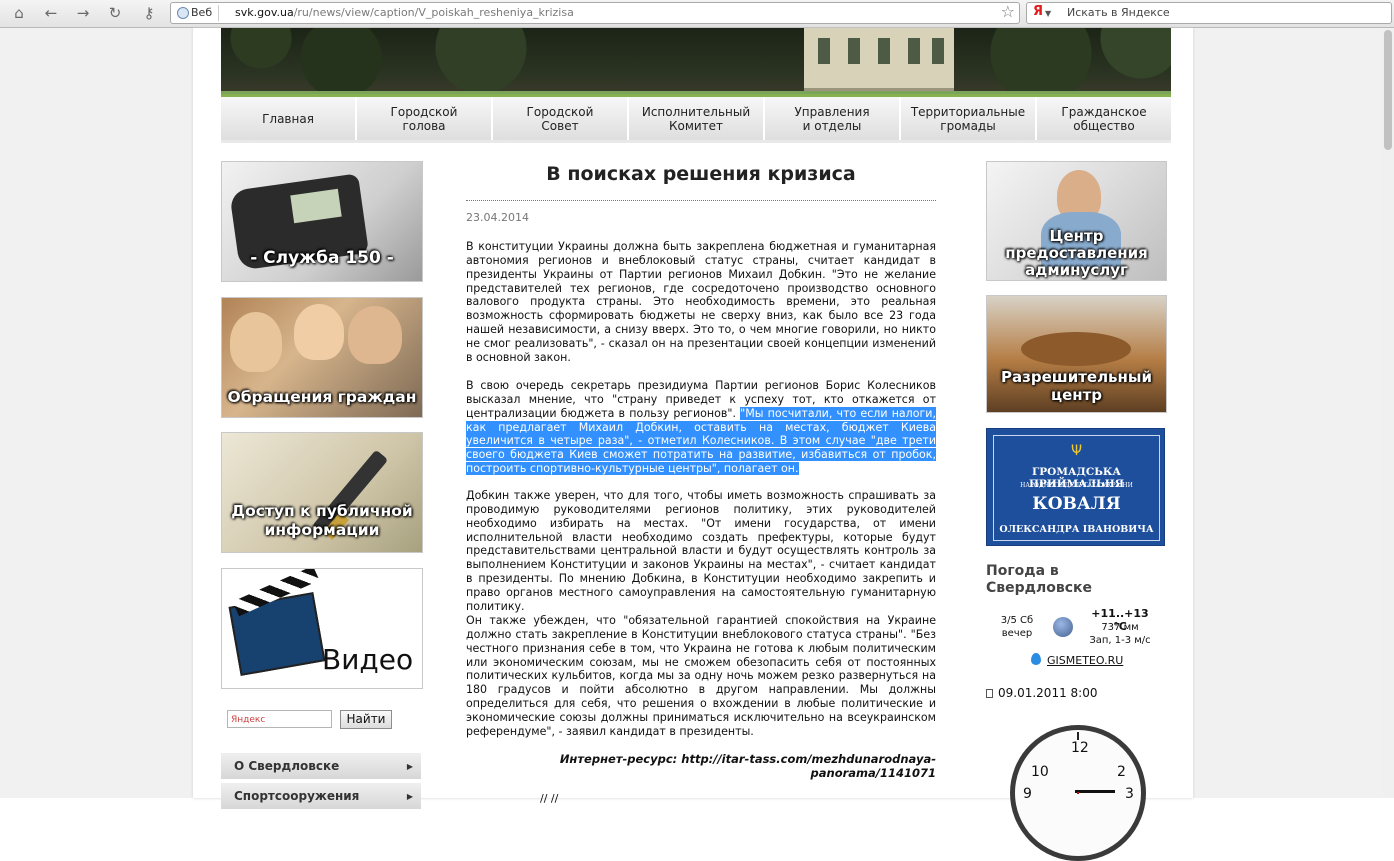 Image resolution: width=1394 pixels, height=861 pixels. I want to click on title-divider, so click(701, 200).